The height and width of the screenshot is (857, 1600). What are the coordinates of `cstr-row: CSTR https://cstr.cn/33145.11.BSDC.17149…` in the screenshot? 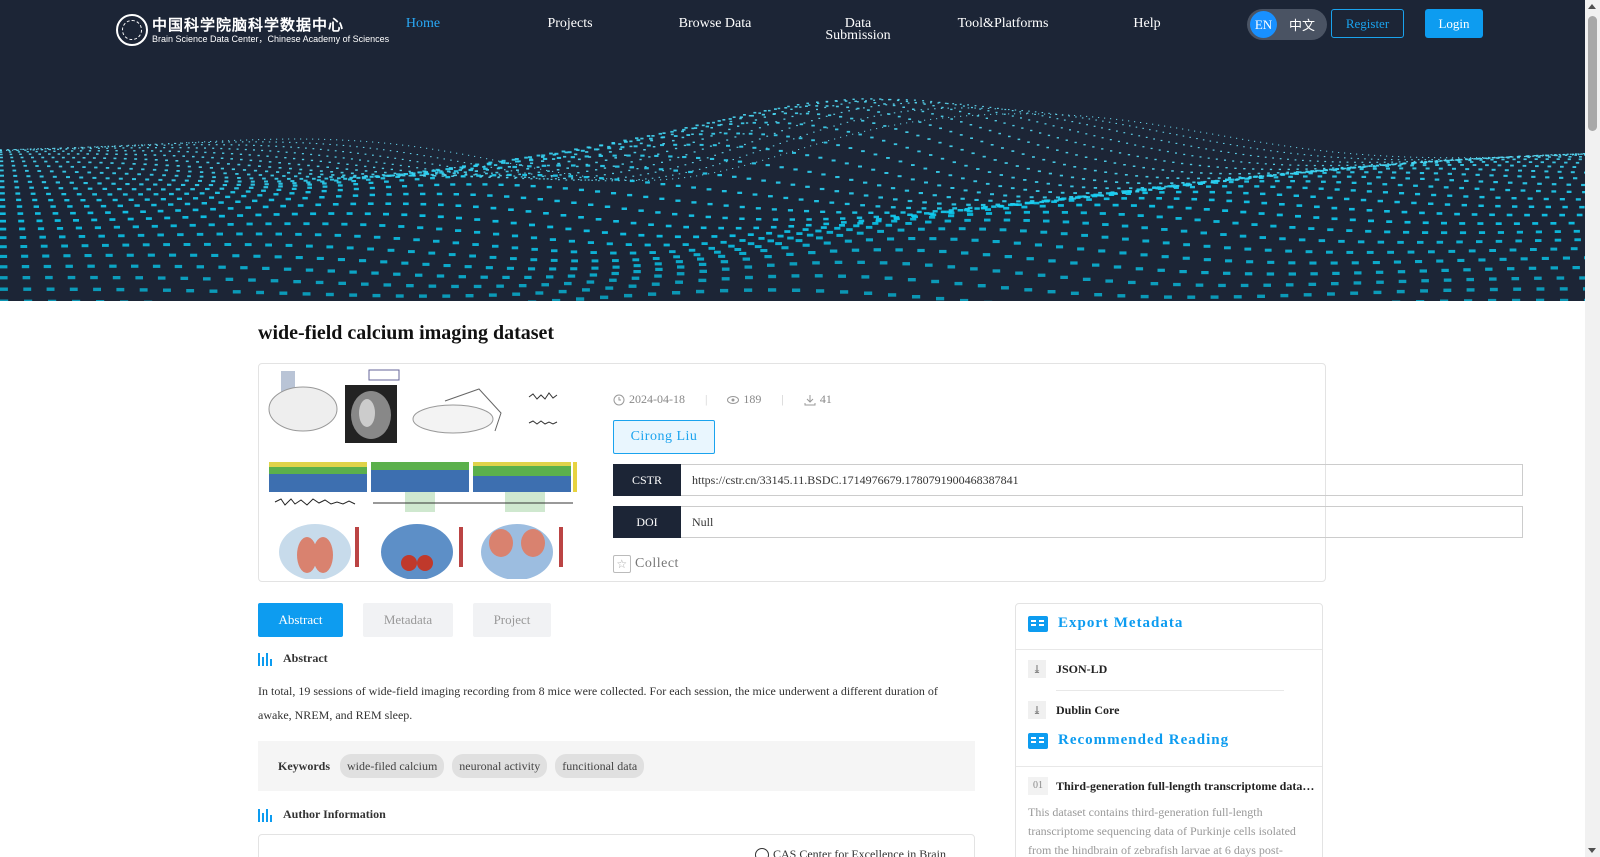 It's located at (1068, 480).